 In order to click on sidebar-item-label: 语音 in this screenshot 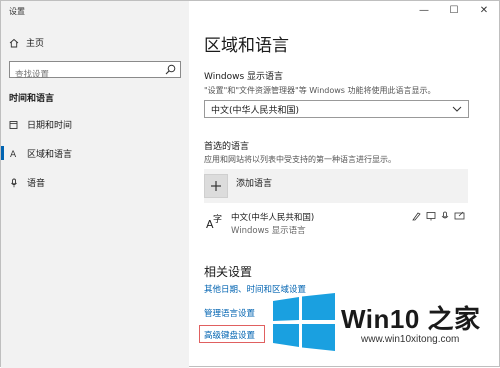, I will do `click(36, 184)`.